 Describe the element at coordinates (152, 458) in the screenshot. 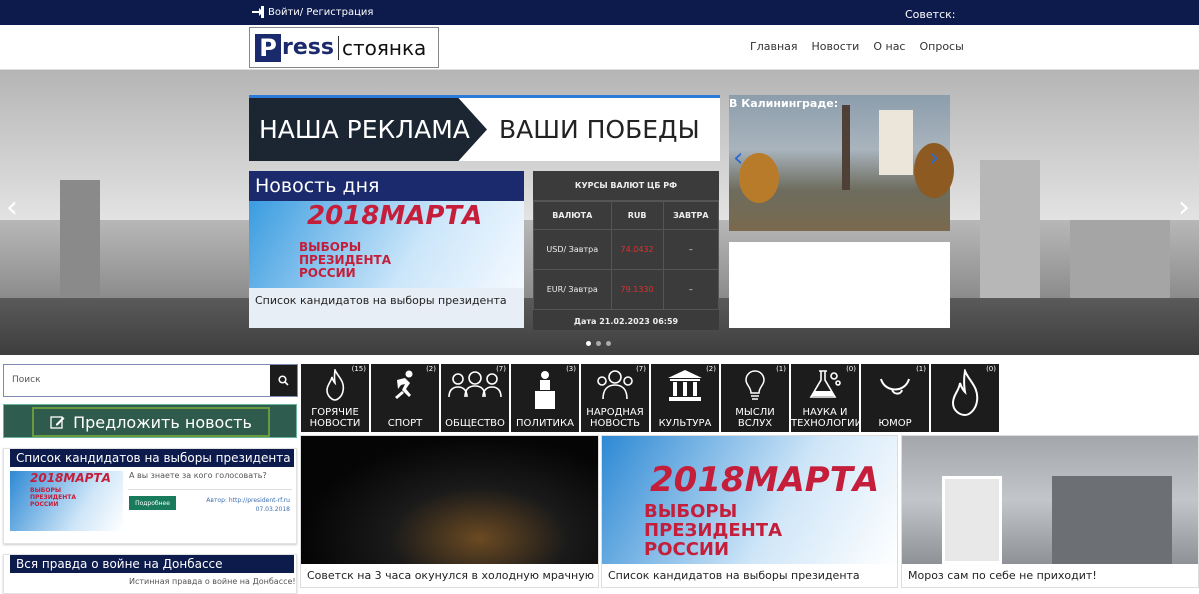

I see `sidebar-card-title: Список кандидатов на выборы президента` at that location.